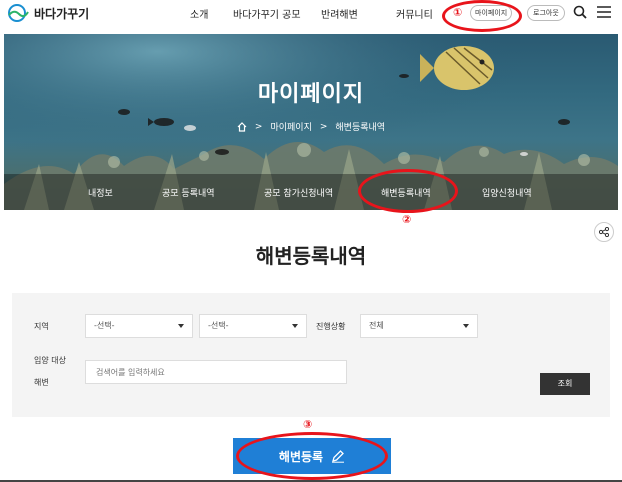 The height and width of the screenshot is (482, 622). What do you see at coordinates (50, 360) in the screenshot?
I see `target-beach-label: 입양 대상` at bounding box center [50, 360].